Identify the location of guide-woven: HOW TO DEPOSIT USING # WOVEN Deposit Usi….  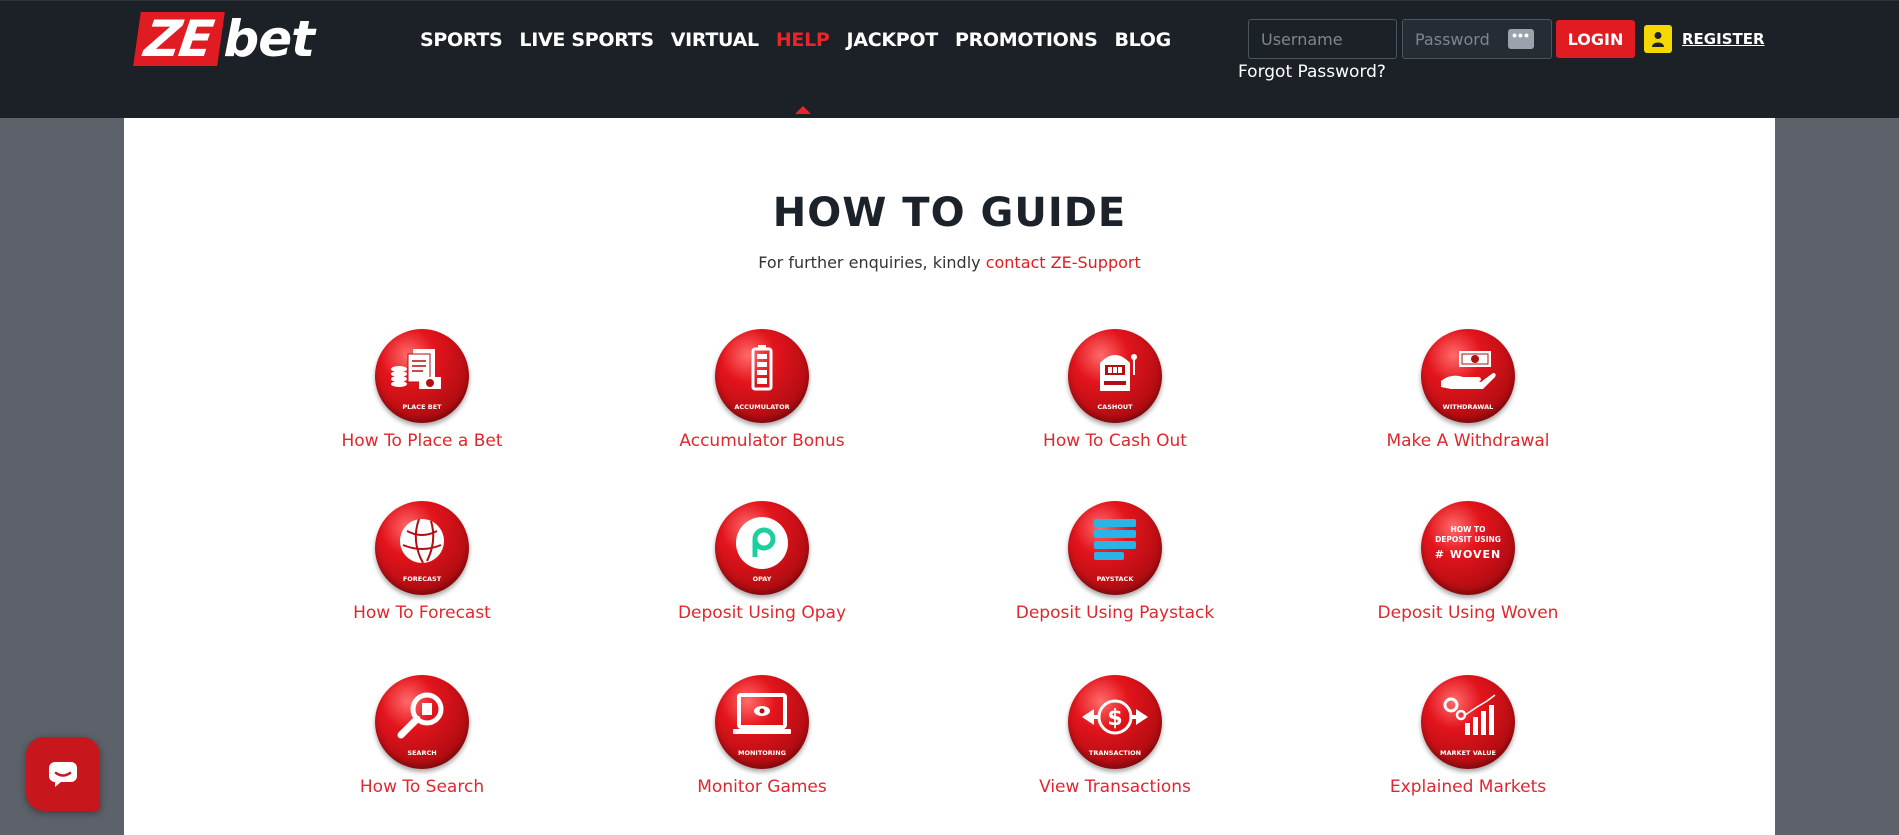
(1468, 562).